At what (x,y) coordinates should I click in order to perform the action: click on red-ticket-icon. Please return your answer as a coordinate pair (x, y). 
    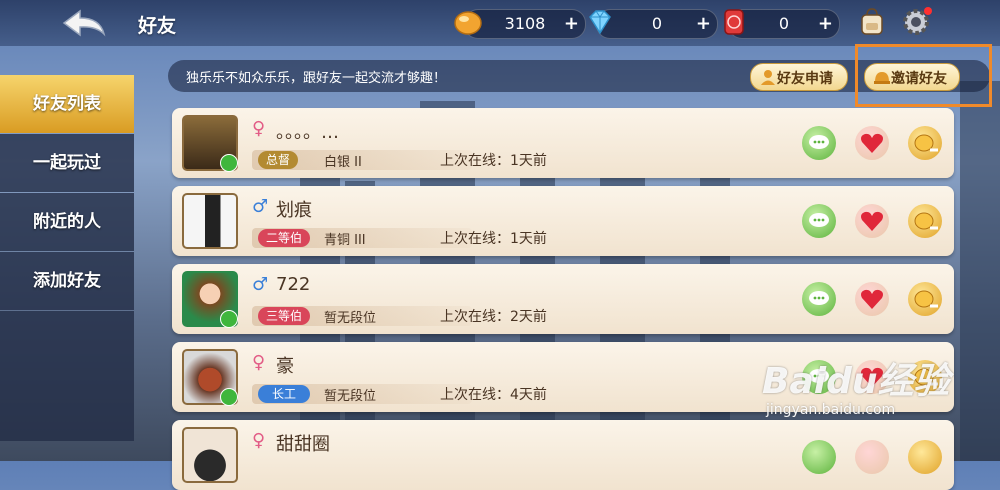
    Looking at the image, I should click on (734, 22).